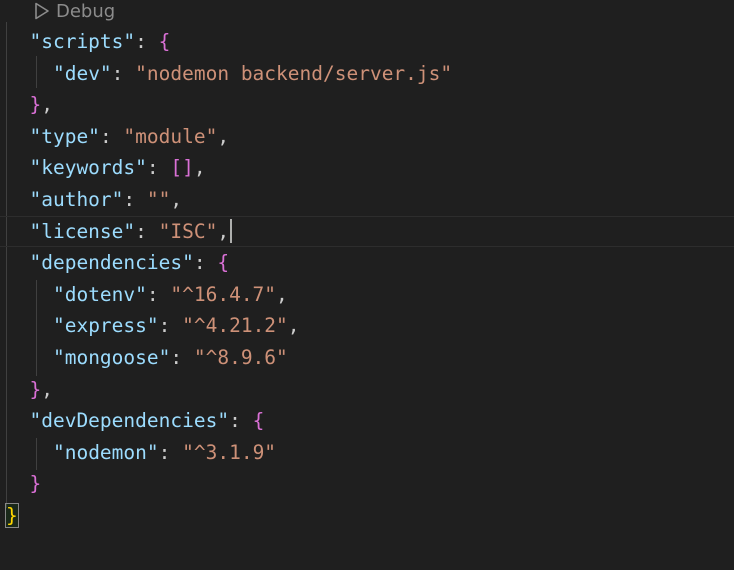 The width and height of the screenshot is (734, 570). What do you see at coordinates (367, 453) in the screenshot?
I see `code-line: "nodemon": "^3.1.9"` at bounding box center [367, 453].